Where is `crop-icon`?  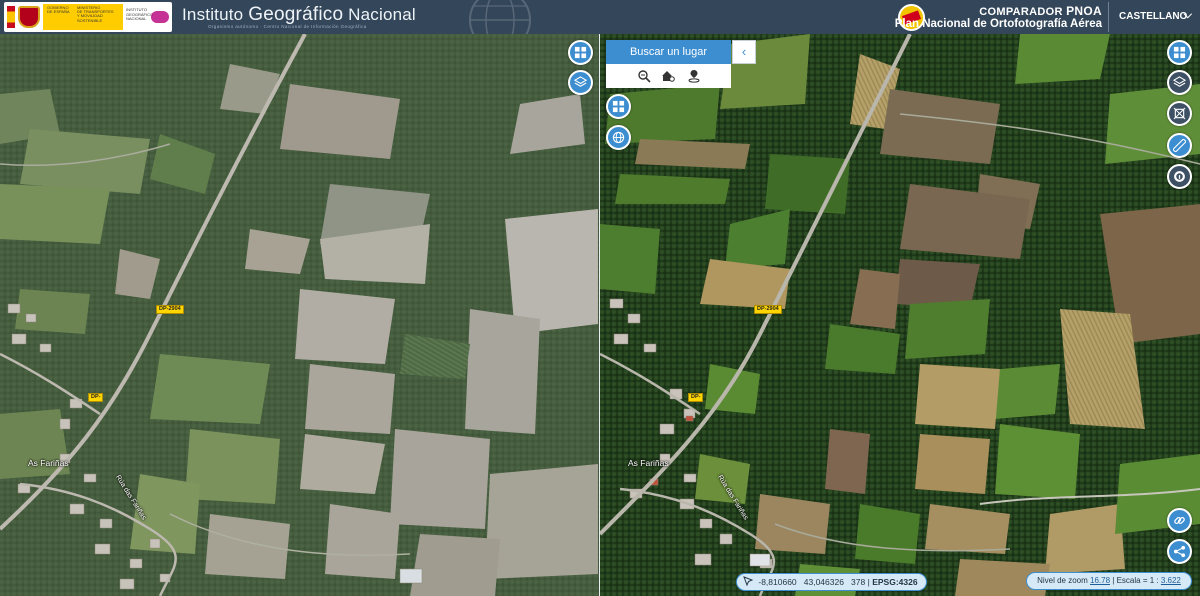 crop-icon is located at coordinates (1179, 113).